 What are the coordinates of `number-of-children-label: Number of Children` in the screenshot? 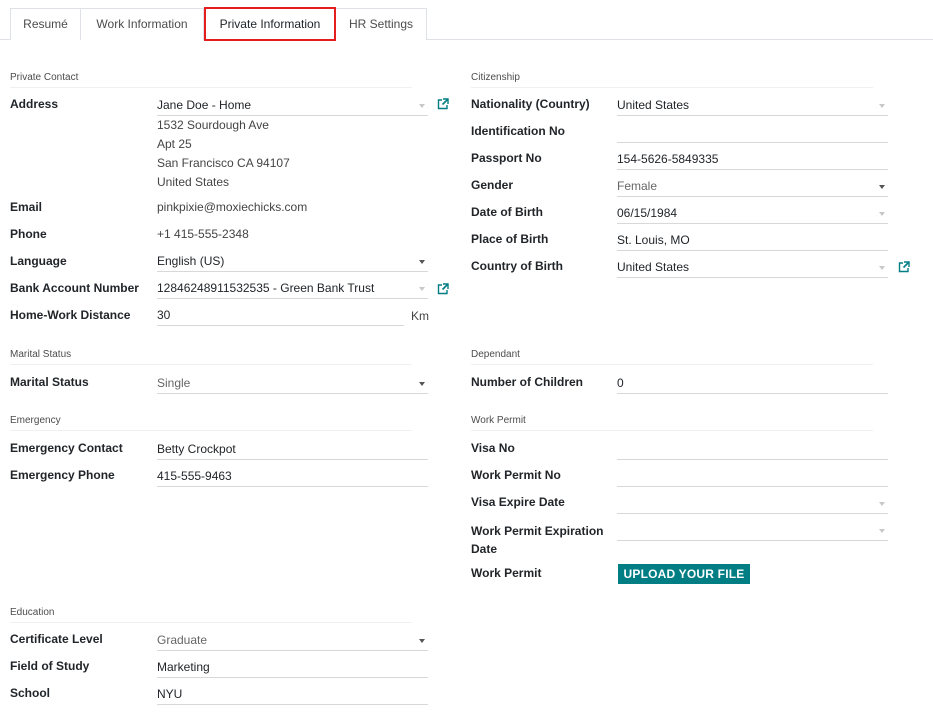 It's located at (527, 382).